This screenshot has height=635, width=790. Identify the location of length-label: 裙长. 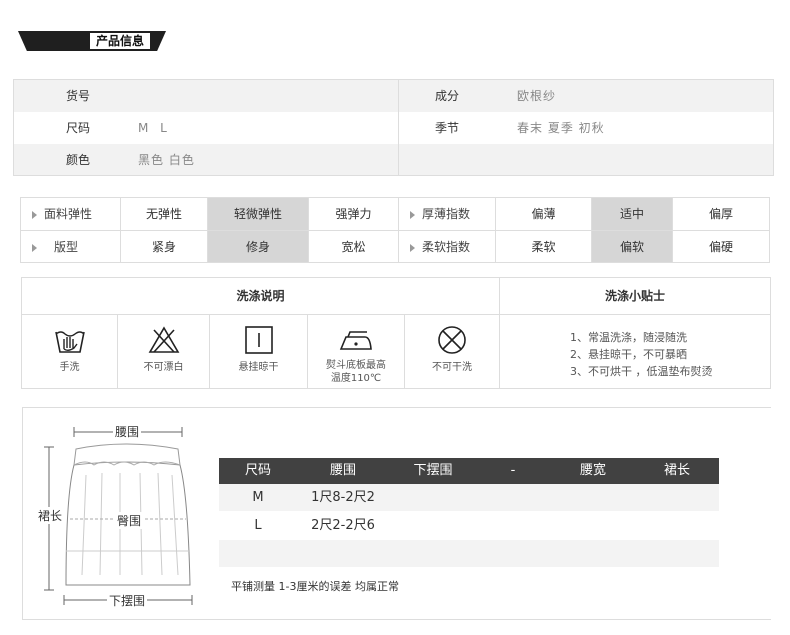
(50, 515).